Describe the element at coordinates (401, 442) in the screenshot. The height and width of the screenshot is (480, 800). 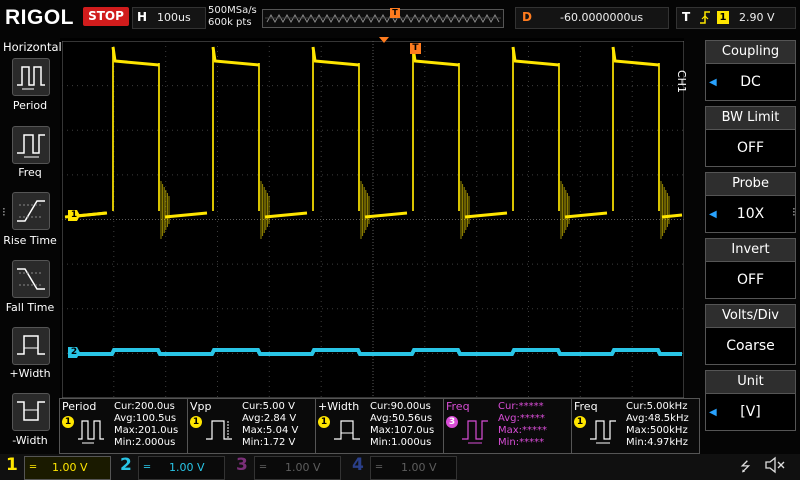
I see `measurement-min: Min:1.000us` at that location.